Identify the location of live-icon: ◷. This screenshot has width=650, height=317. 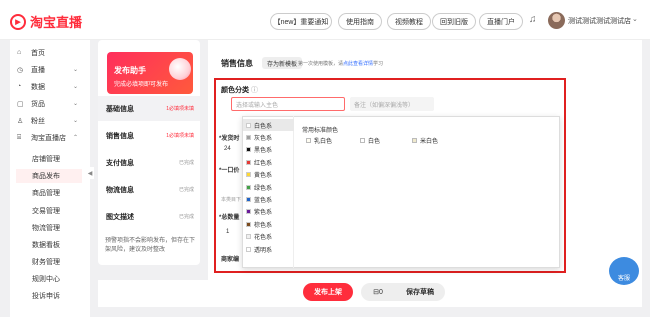
(20, 70).